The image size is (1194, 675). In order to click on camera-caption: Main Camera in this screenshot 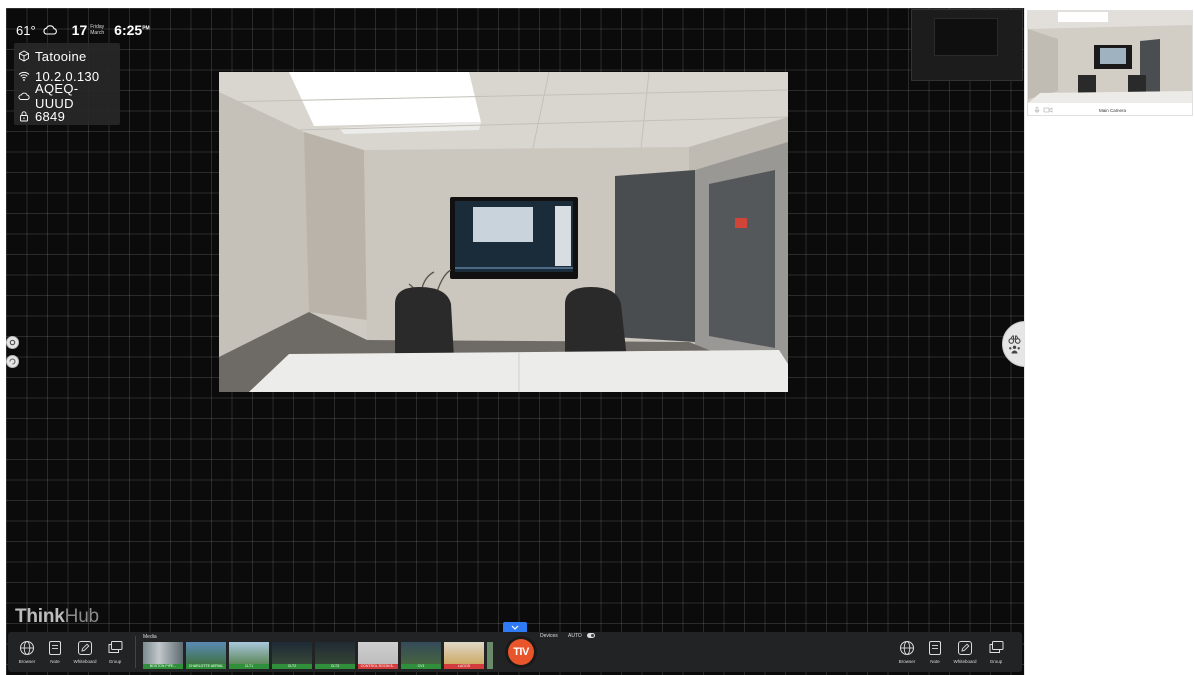, I will do `click(1110, 110)`.